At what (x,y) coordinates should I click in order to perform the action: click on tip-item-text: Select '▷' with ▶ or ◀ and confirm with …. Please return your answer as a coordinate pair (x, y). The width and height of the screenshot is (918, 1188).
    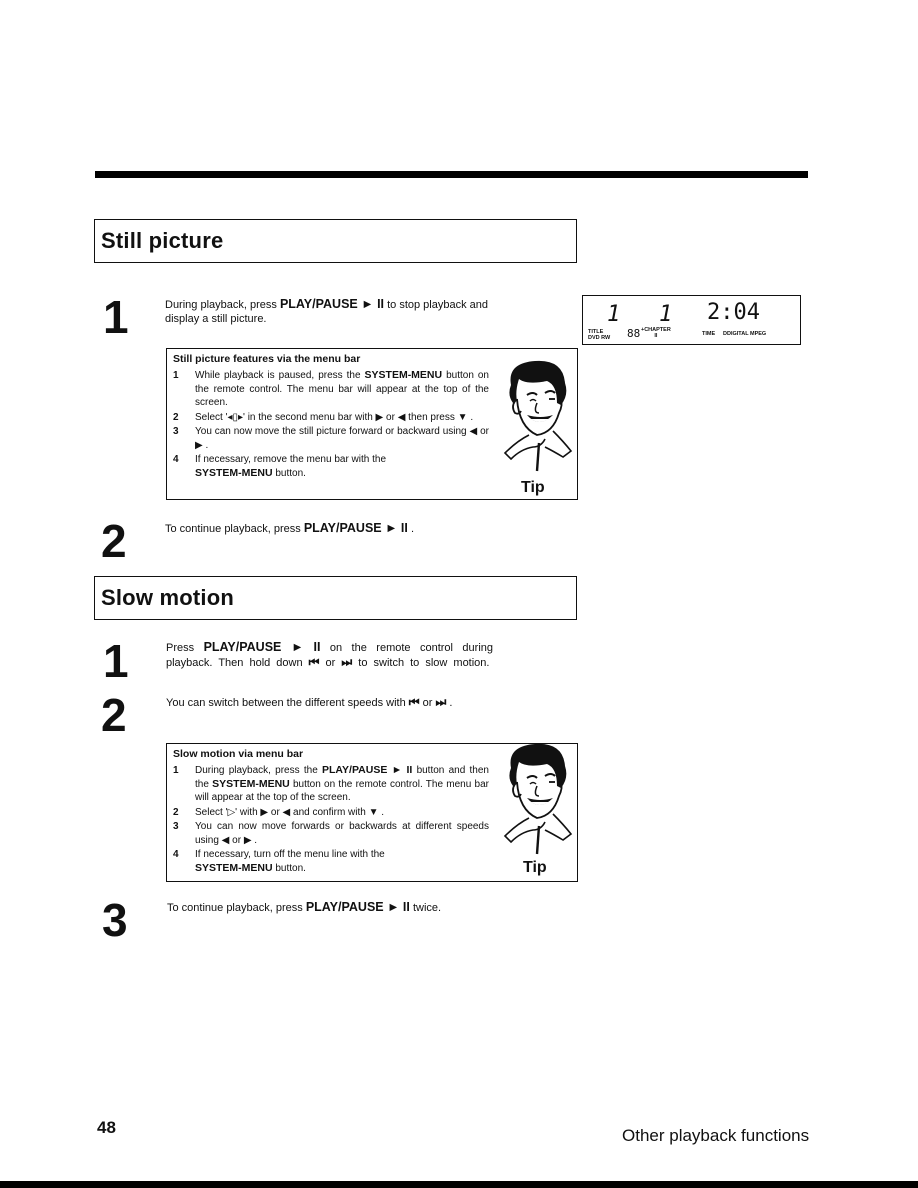
    Looking at the image, I should click on (290, 812).